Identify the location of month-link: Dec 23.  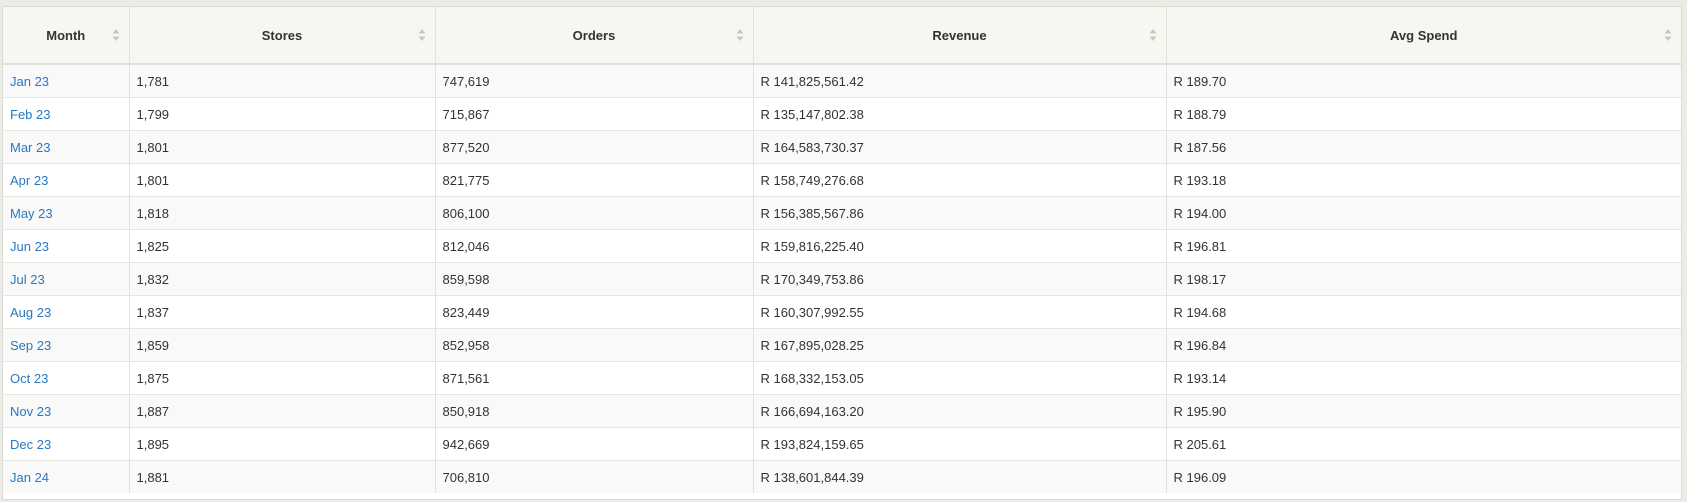
(30, 444).